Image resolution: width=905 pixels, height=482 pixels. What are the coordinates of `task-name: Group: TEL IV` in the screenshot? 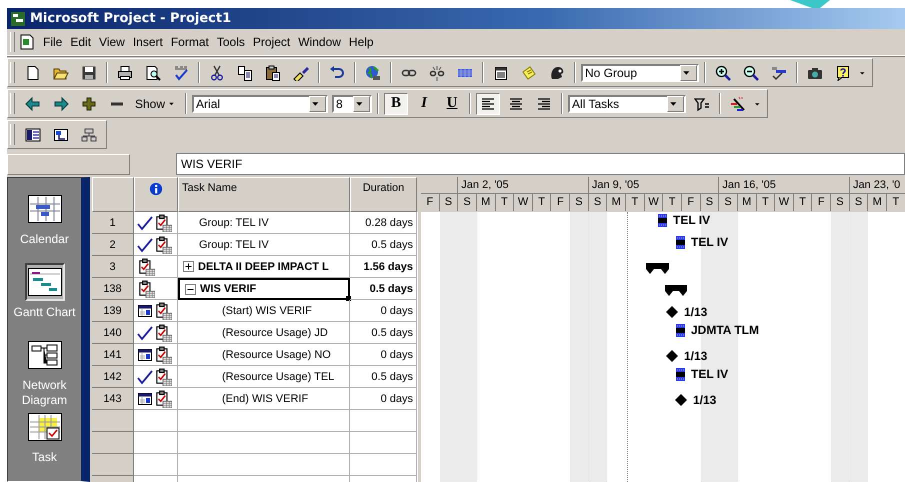 It's located at (234, 222).